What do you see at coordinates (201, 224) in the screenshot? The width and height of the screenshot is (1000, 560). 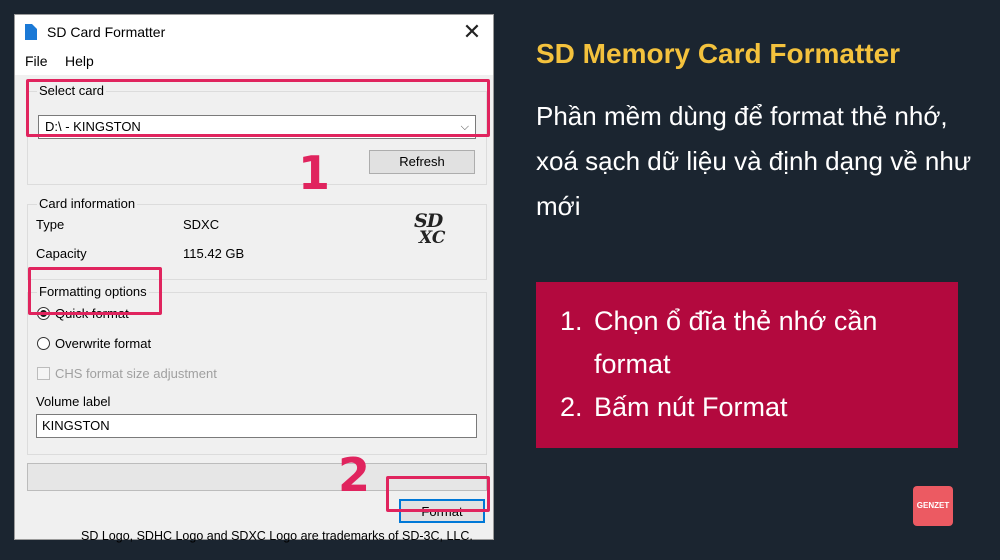 I see `type-value: SDXC` at bounding box center [201, 224].